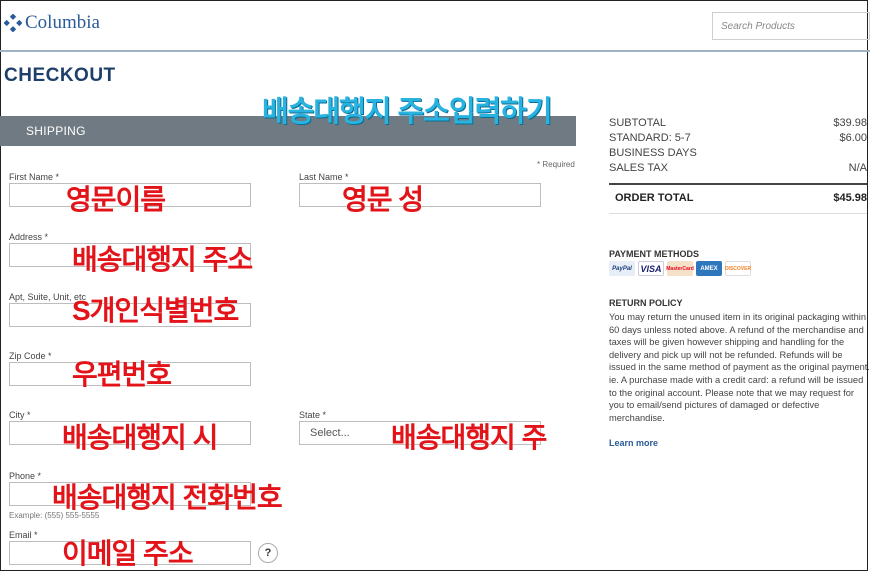 The height and width of the screenshot is (573, 870). Describe the element at coordinates (653, 153) in the screenshot. I see `shipping-label-line2: BUSINESS DAYS` at that location.